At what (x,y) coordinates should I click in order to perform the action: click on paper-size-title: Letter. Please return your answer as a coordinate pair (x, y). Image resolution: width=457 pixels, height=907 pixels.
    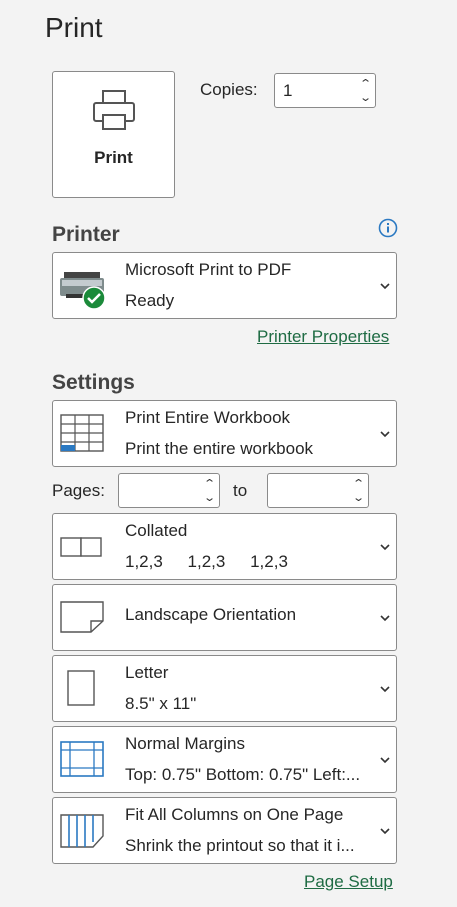
    Looking at the image, I should click on (147, 672).